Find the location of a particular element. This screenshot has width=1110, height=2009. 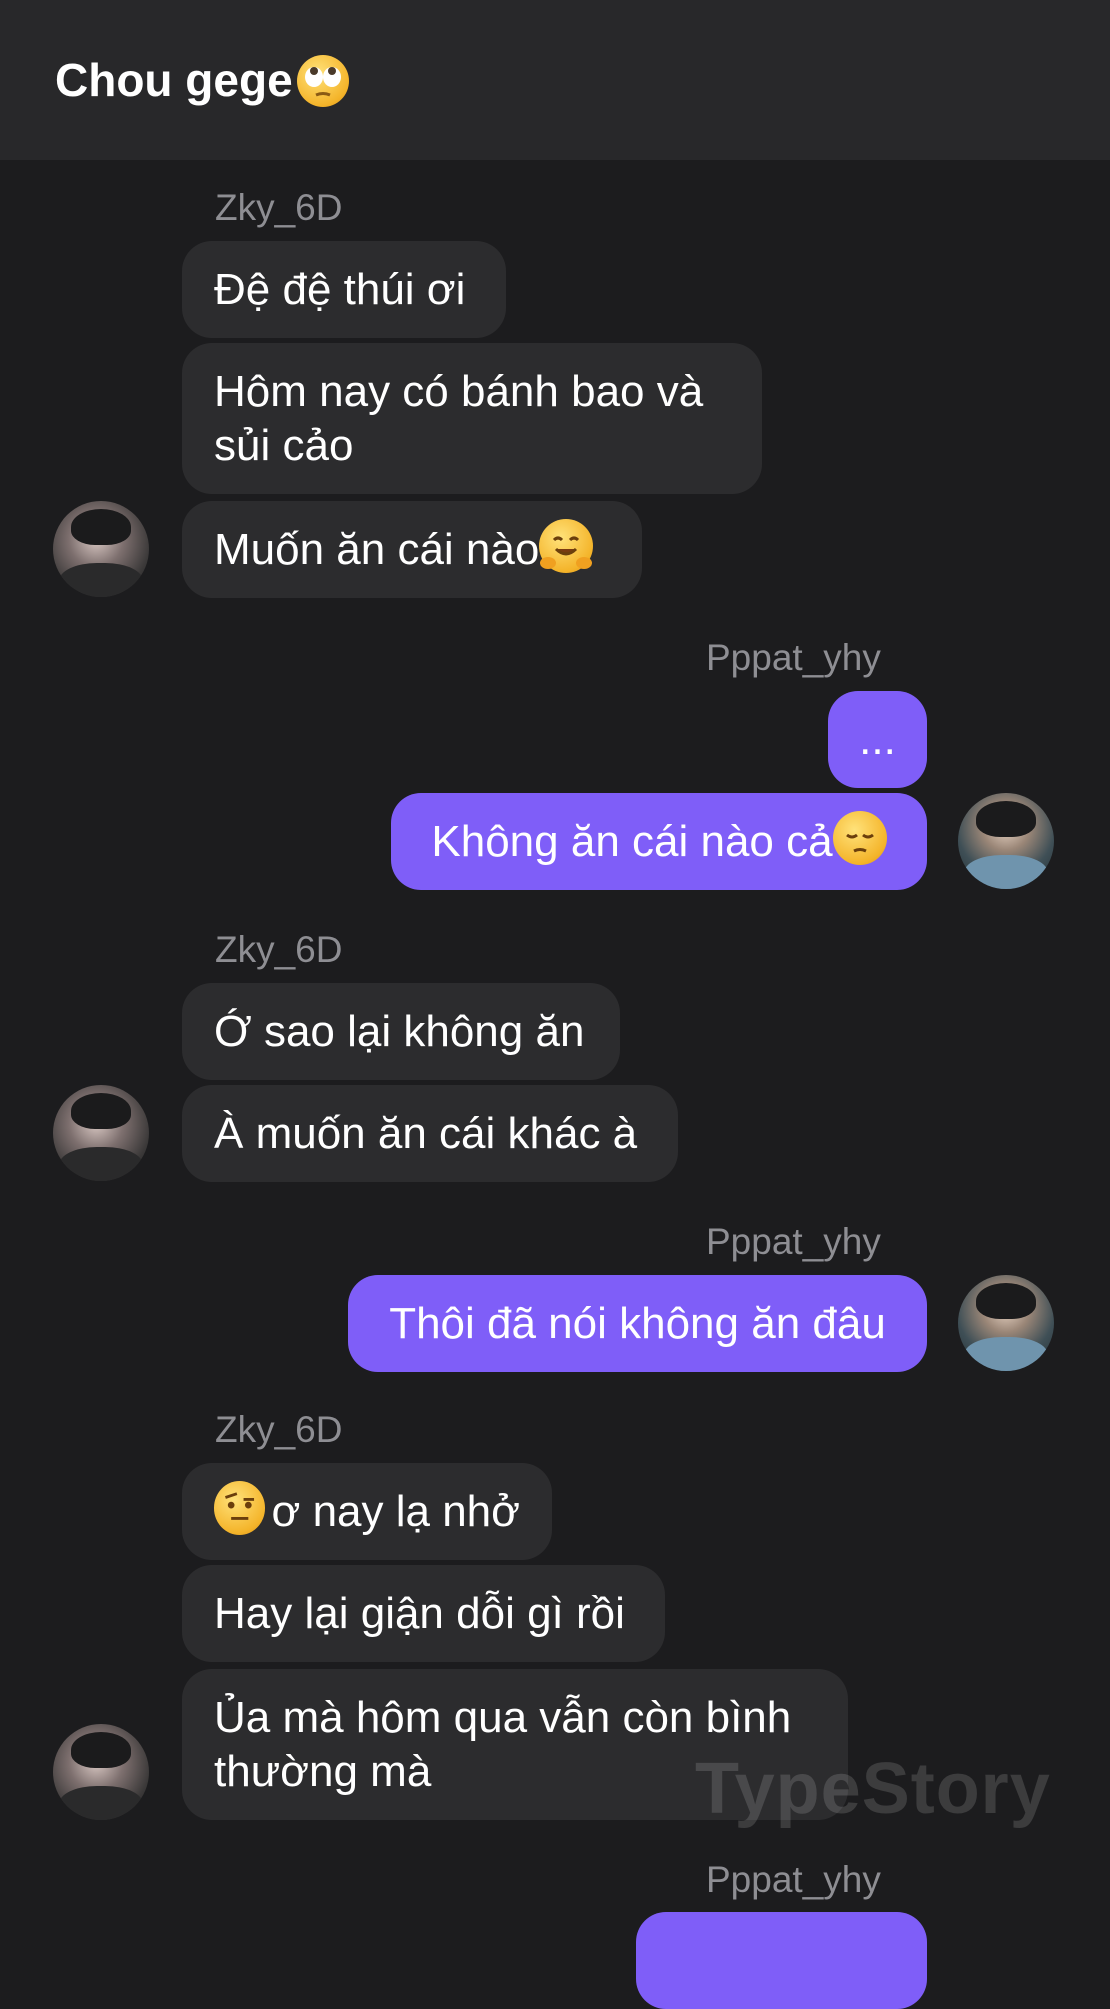

chat-title: Chou gege is located at coordinates (202, 81).